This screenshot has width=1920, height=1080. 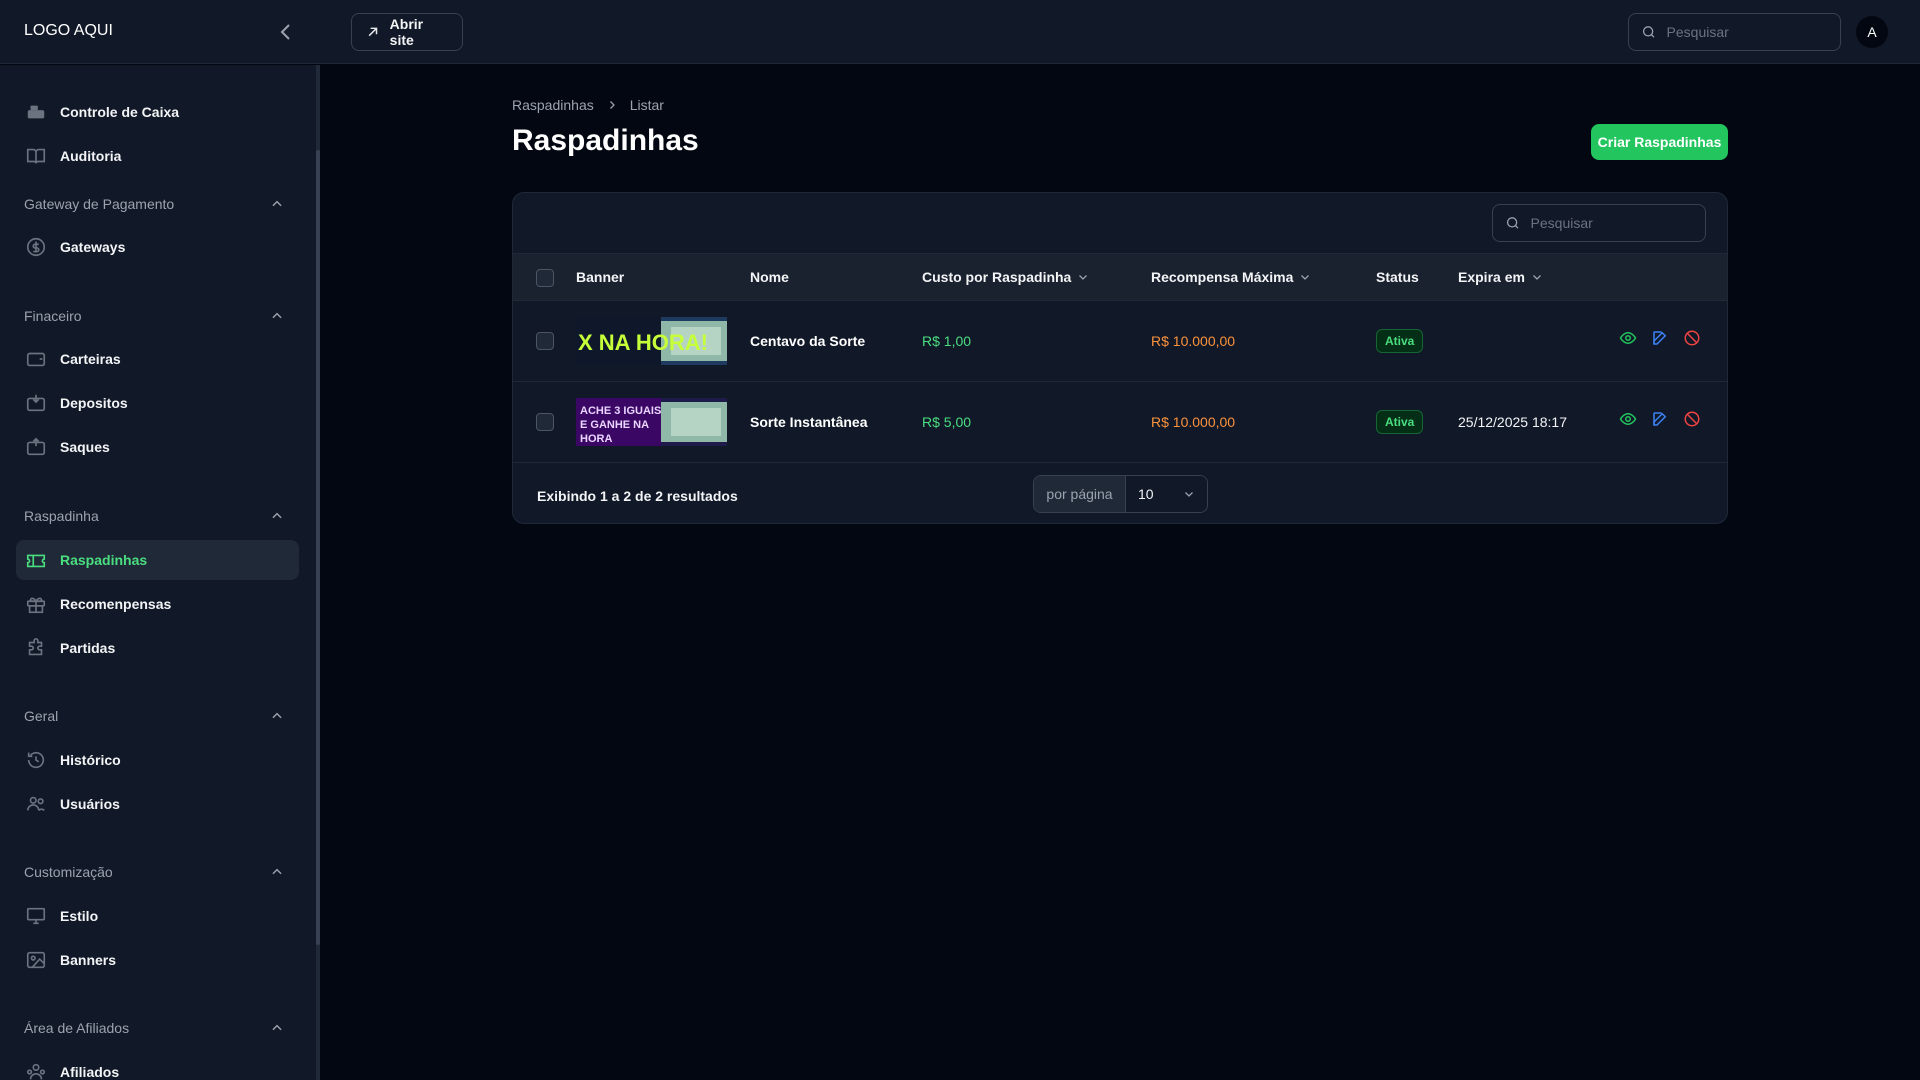 I want to click on banner-text: X NA HORA!, so click(x=643, y=342).